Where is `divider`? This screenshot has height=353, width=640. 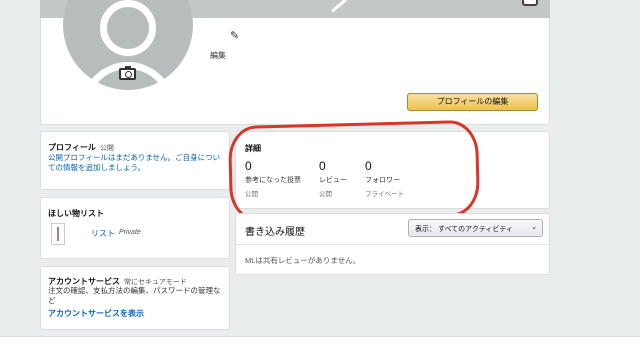 divider is located at coordinates (392, 244).